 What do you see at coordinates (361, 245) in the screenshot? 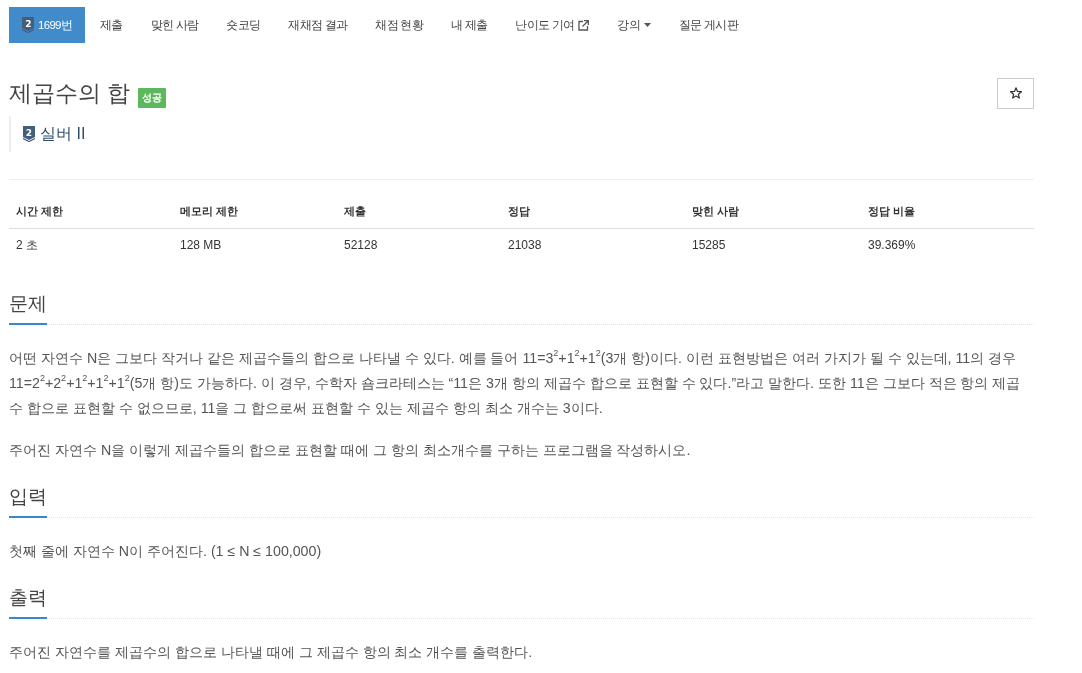
I see `table-cell-text: 52128` at bounding box center [361, 245].